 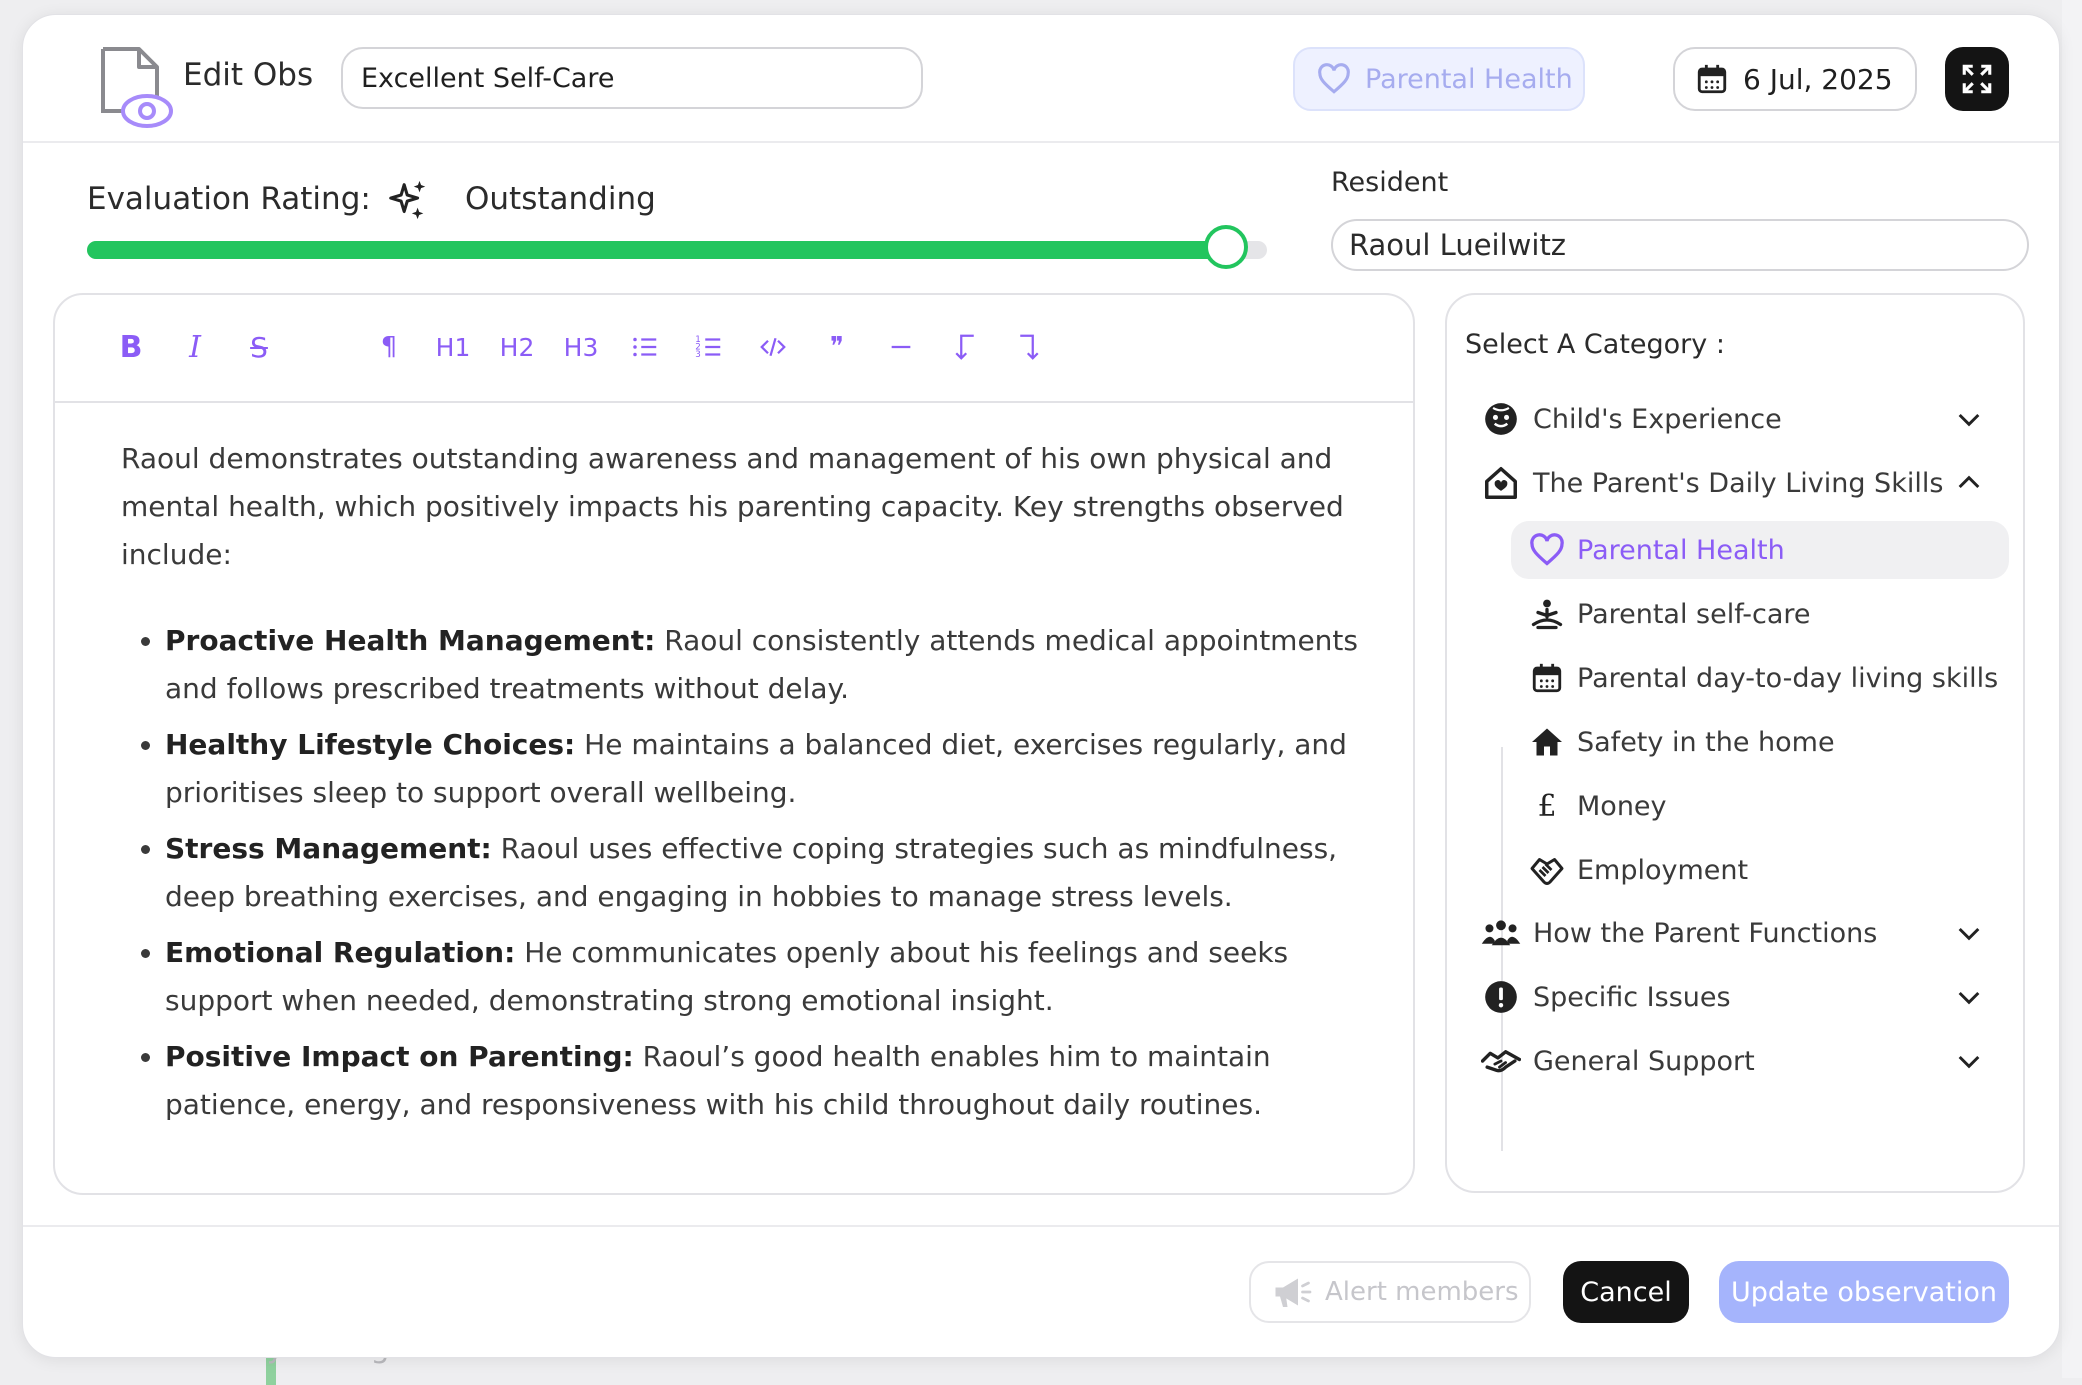 What do you see at coordinates (1681, 550) in the screenshot?
I see `subcategory-label: Parental Health` at bounding box center [1681, 550].